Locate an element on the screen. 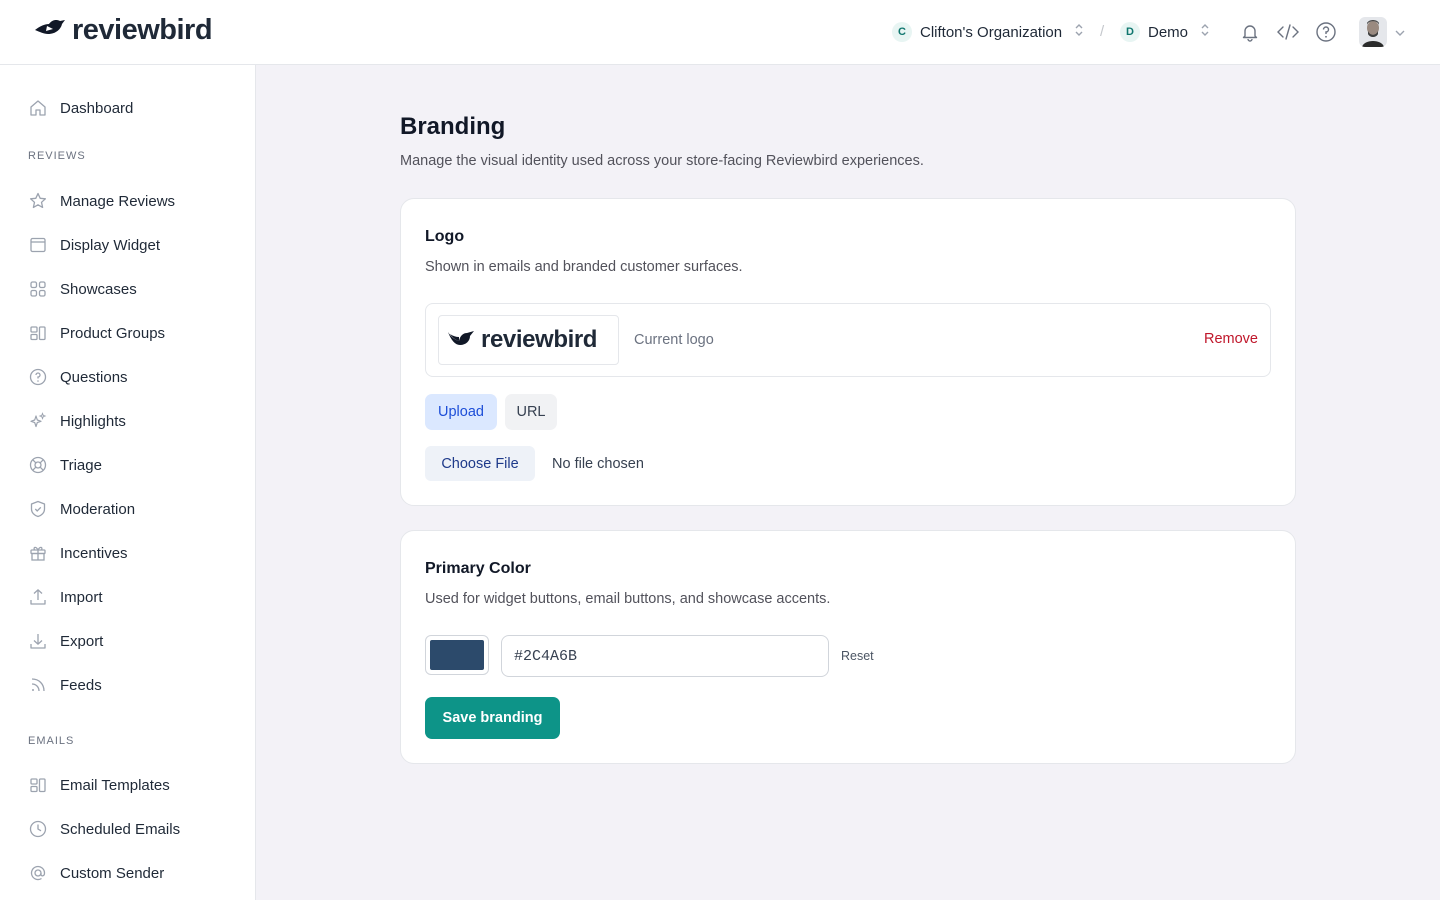  sidebar-item-email-templates: Email Templates is located at coordinates (99, 785).